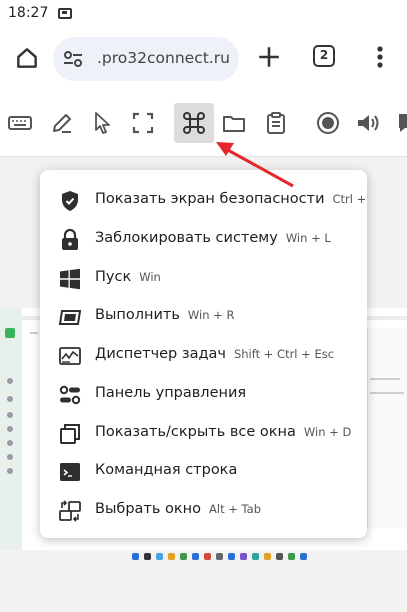 The width and height of the screenshot is (407, 612). I want to click on remote-toolbar, so click(203, 123).